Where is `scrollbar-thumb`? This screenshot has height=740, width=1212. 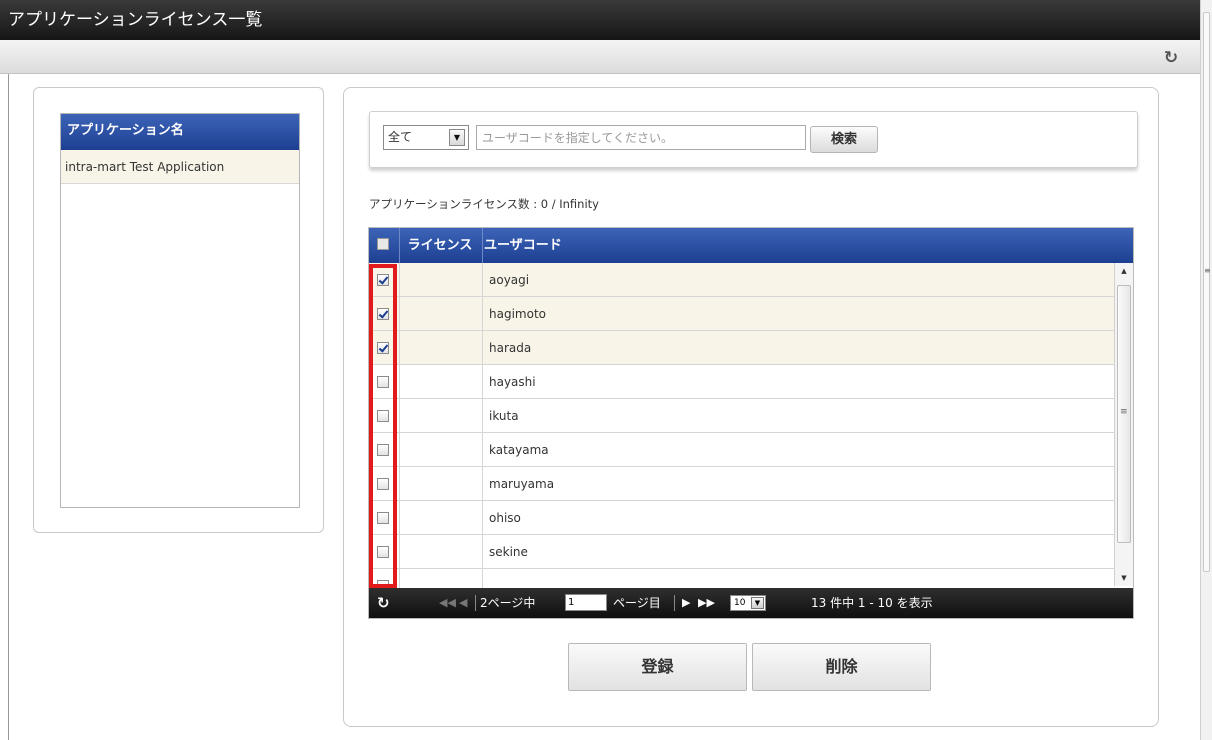
scrollbar-thumb is located at coordinates (1206, 292).